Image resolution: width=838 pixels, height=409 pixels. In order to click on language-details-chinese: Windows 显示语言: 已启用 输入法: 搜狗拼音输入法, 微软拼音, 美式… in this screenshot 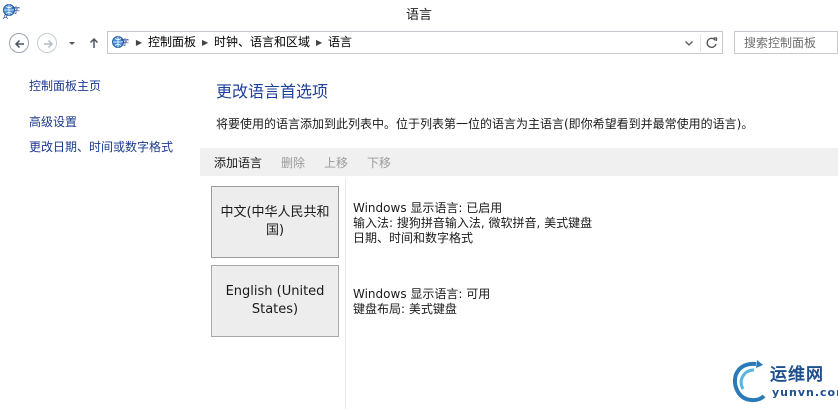, I will do `click(472, 223)`.